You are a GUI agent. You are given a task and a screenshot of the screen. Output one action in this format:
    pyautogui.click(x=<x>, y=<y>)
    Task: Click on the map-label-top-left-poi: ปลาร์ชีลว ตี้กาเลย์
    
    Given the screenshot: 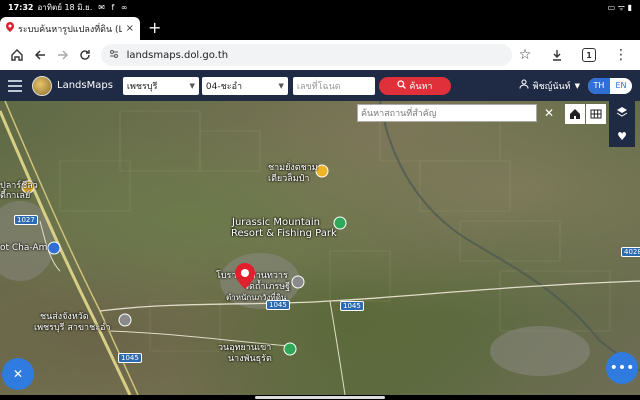 What is the action you would take?
    pyautogui.click(x=19, y=191)
    